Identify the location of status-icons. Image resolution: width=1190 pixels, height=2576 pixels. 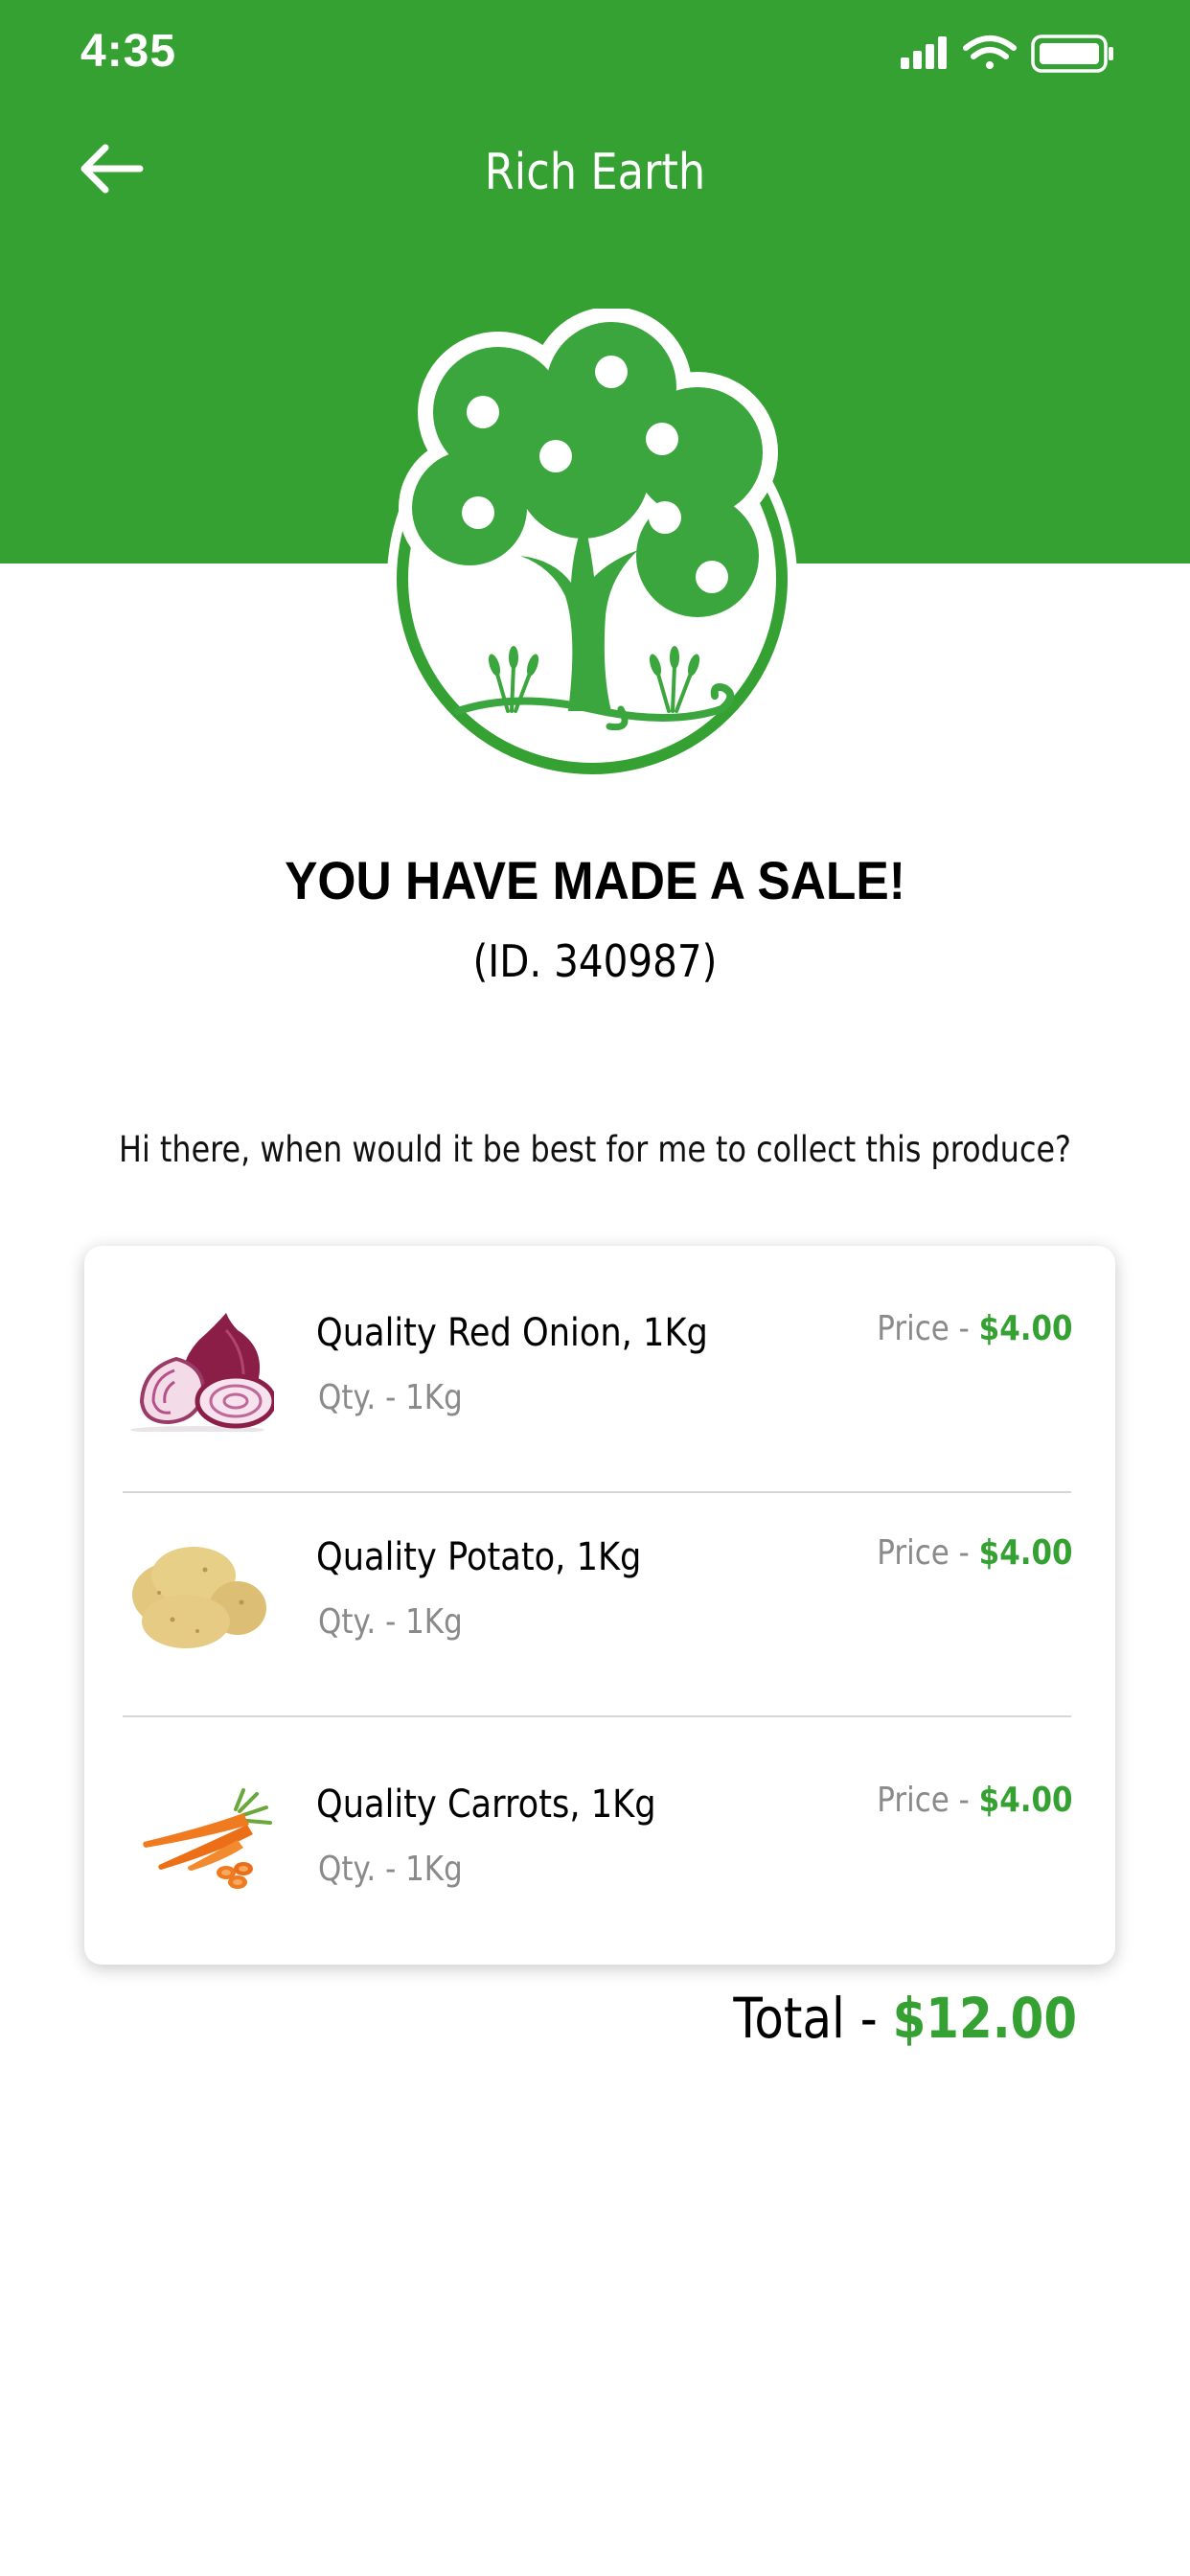
(1007, 53).